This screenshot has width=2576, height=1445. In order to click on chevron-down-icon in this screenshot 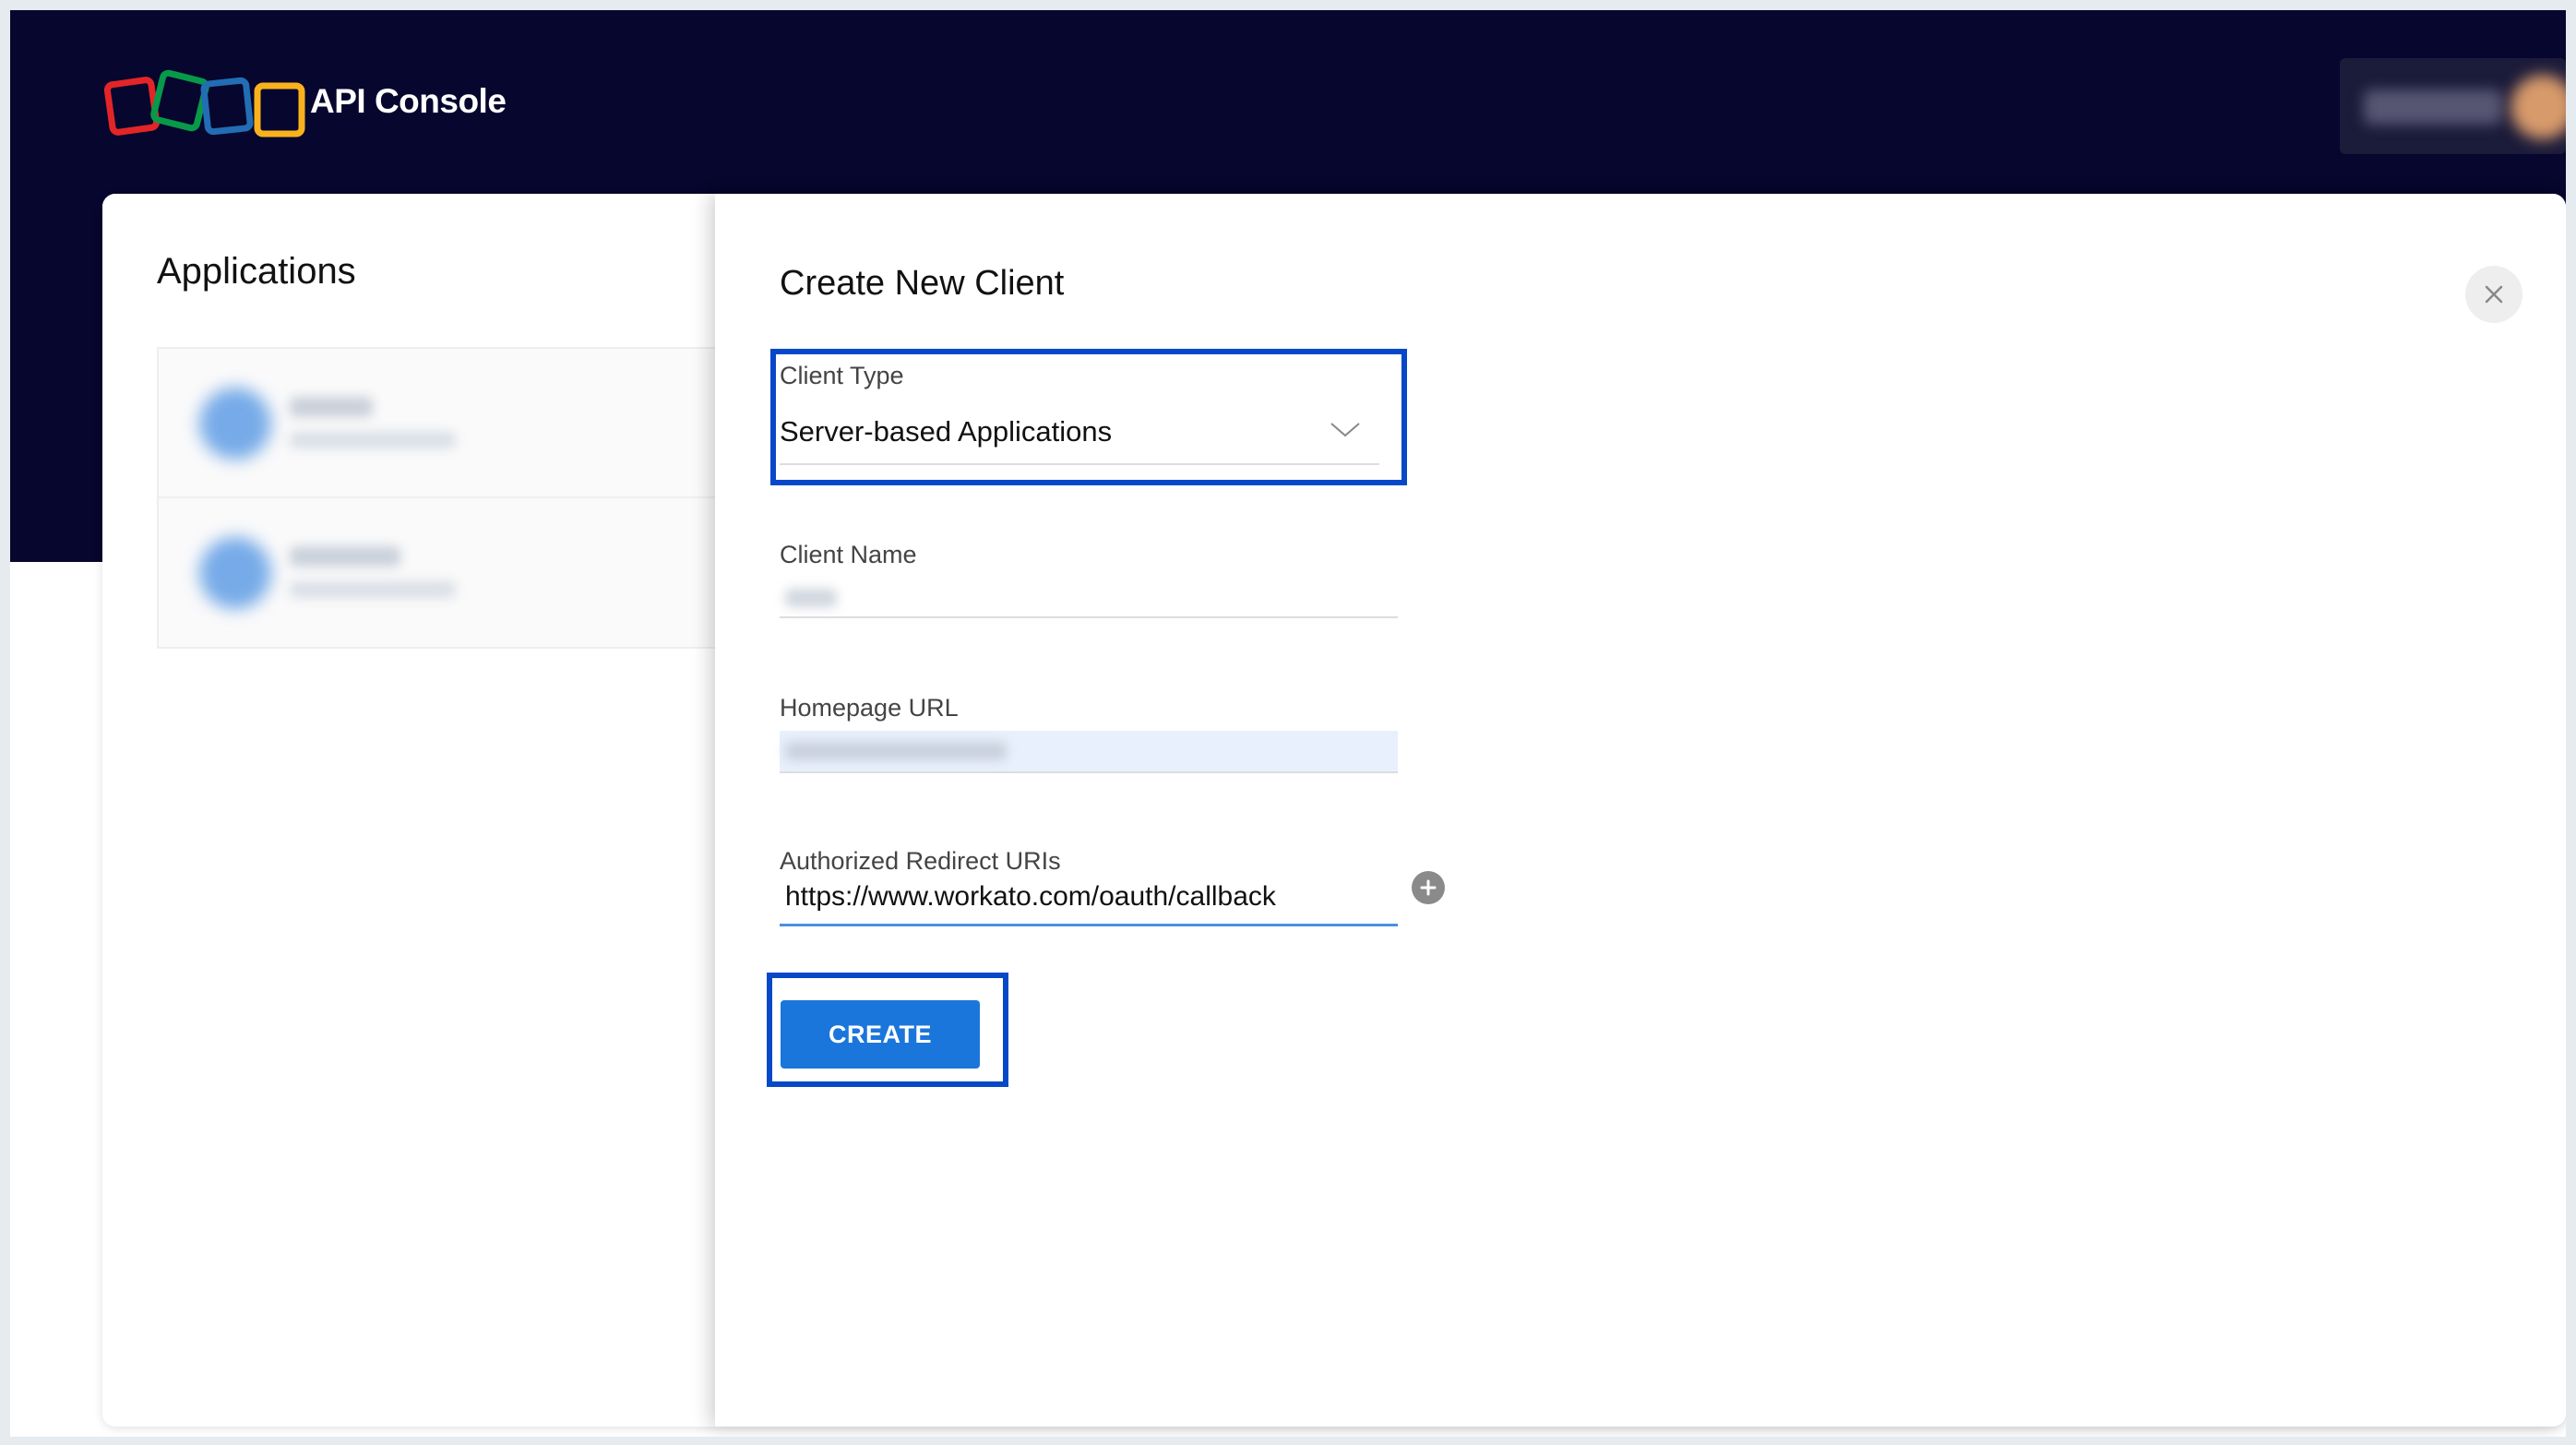, I will do `click(1346, 430)`.